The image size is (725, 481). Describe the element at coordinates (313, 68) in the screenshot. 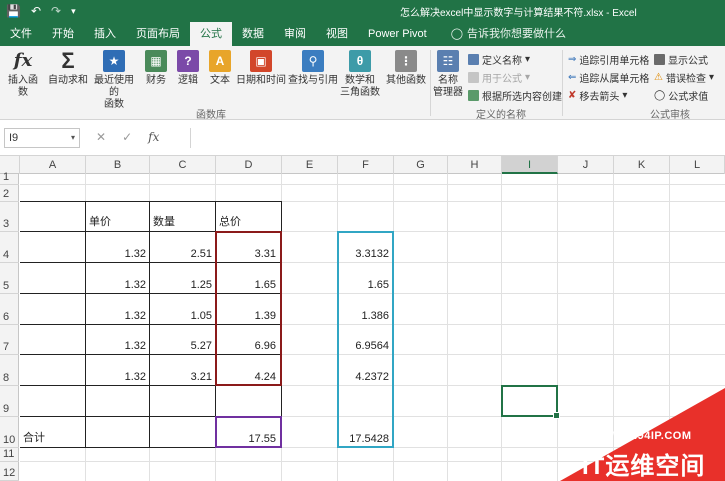

I see `lookup-button: ⚲ 查找与引用` at that location.